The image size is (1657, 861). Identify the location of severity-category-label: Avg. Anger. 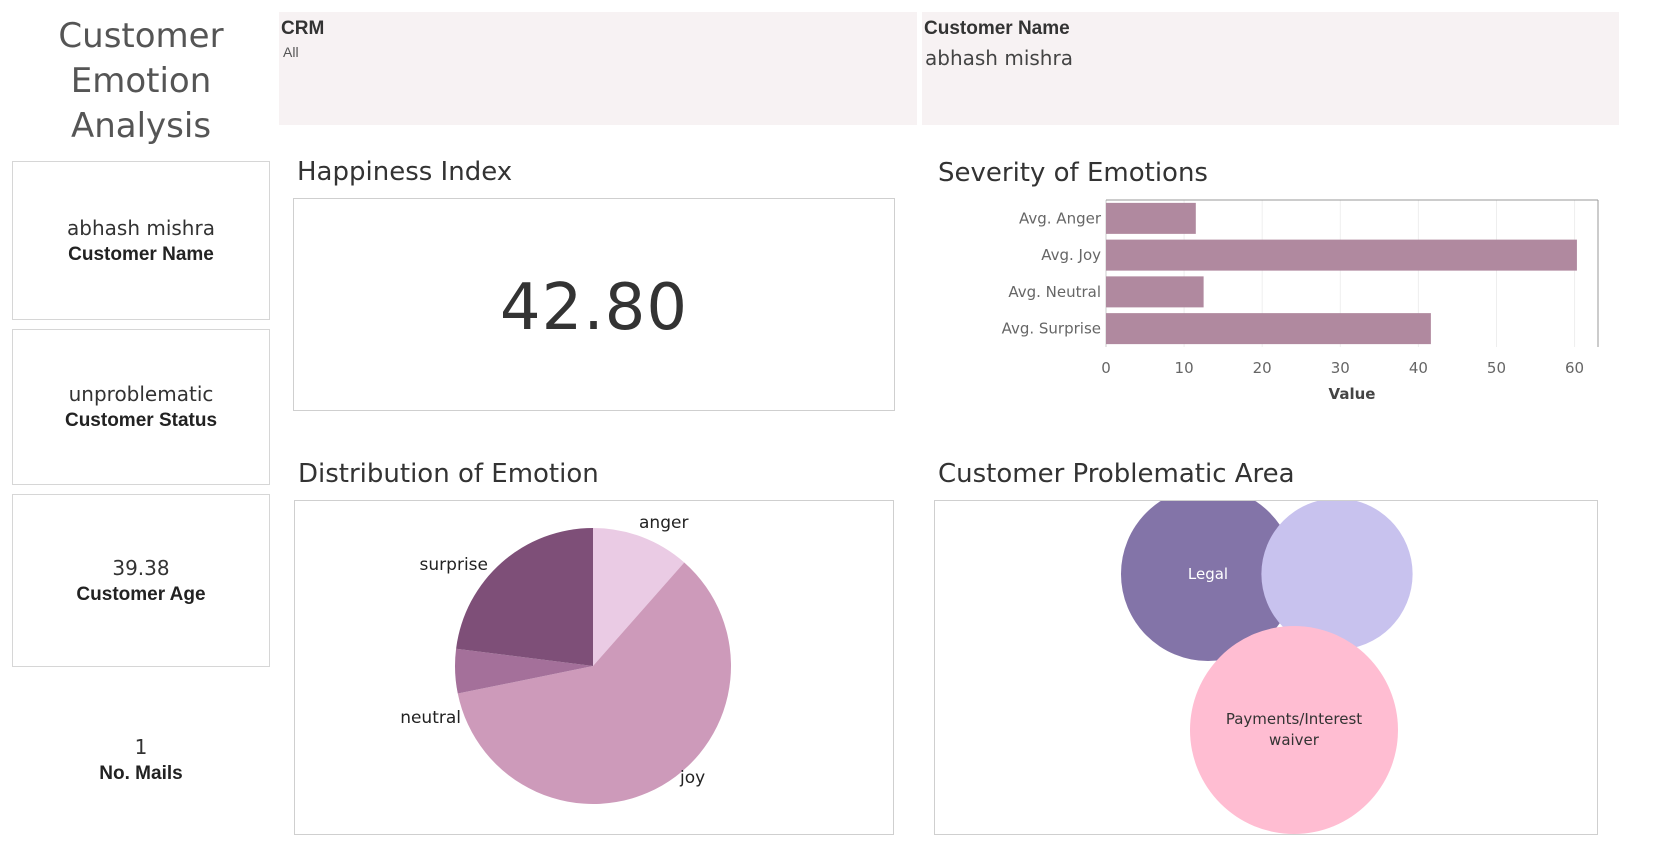
(1060, 218).